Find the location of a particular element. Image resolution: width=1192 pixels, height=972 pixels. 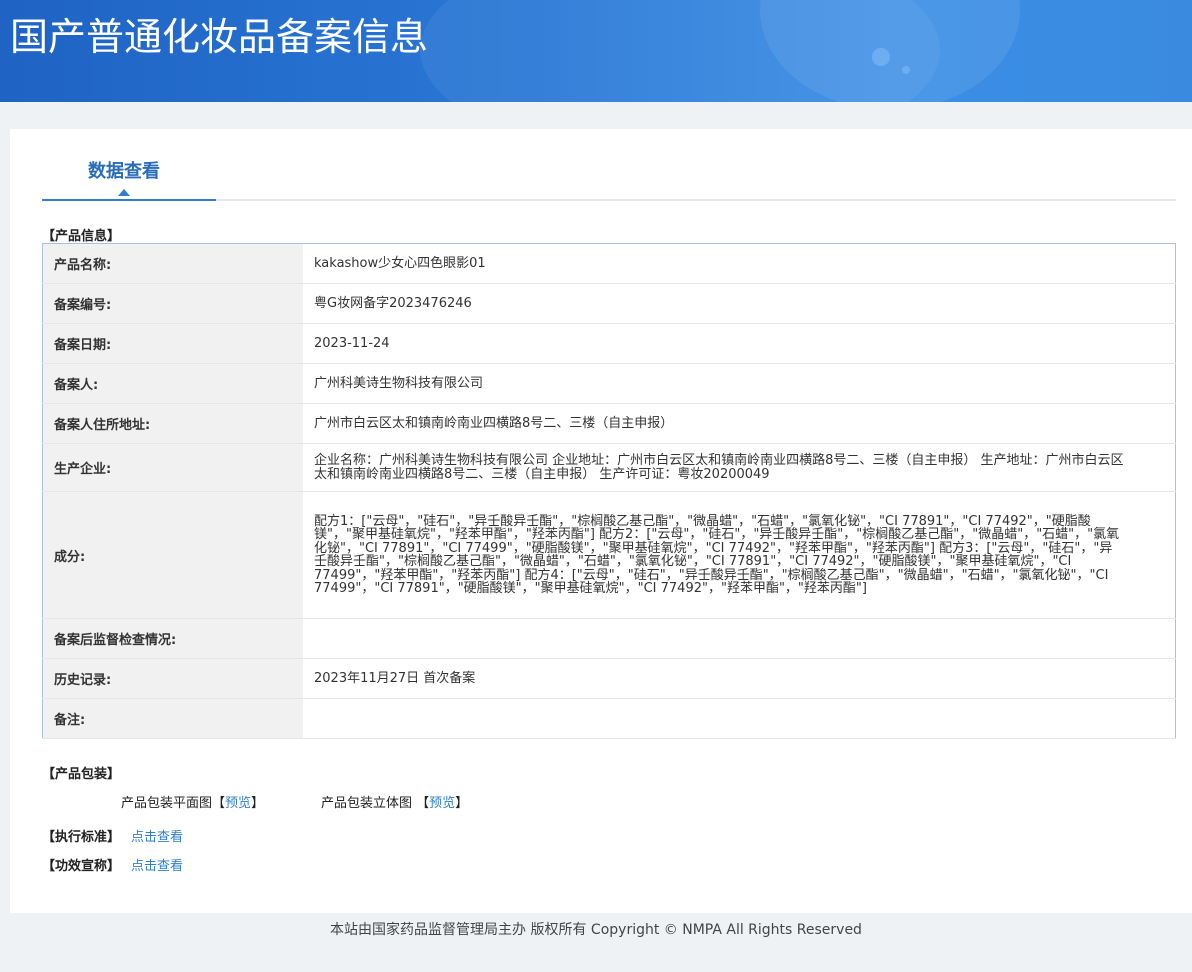

row-label: 成分: is located at coordinates (172, 555).